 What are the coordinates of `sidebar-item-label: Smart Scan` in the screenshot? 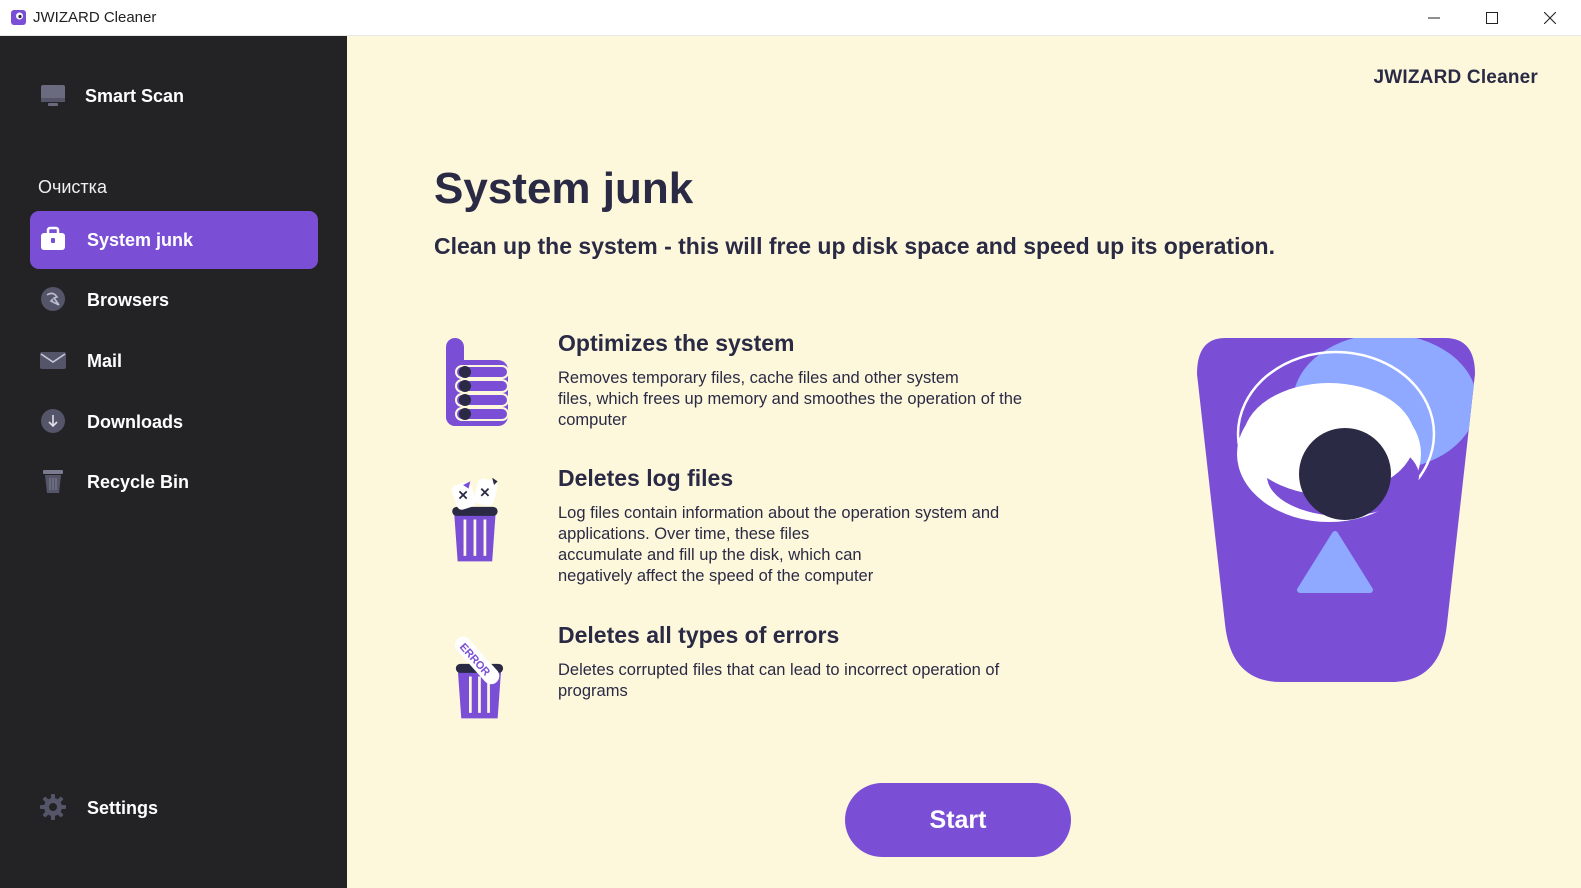 It's located at (135, 95).